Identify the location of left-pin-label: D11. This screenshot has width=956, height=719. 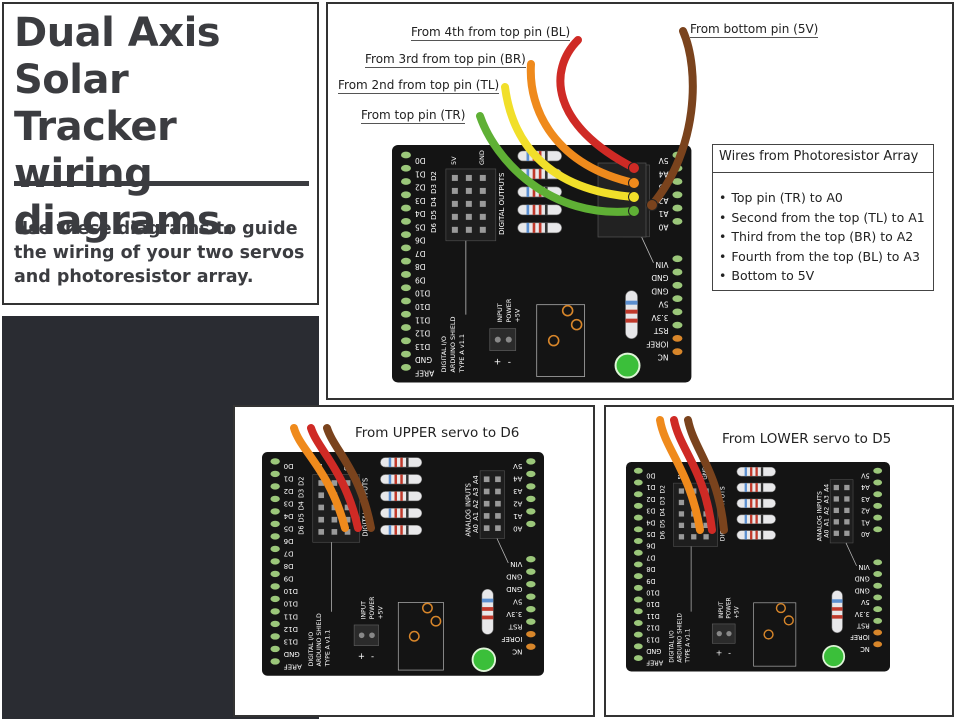
(291, 616).